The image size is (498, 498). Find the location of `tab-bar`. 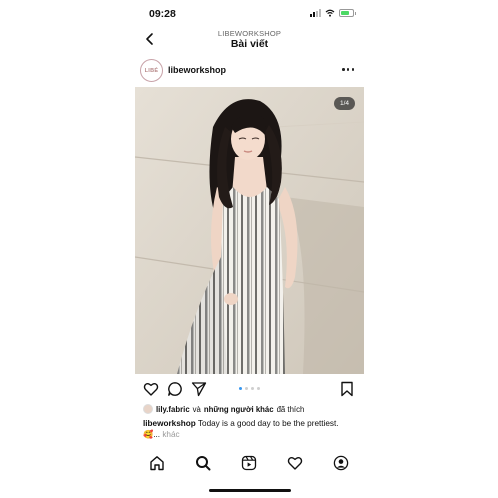

tab-bar is located at coordinates (249, 462).